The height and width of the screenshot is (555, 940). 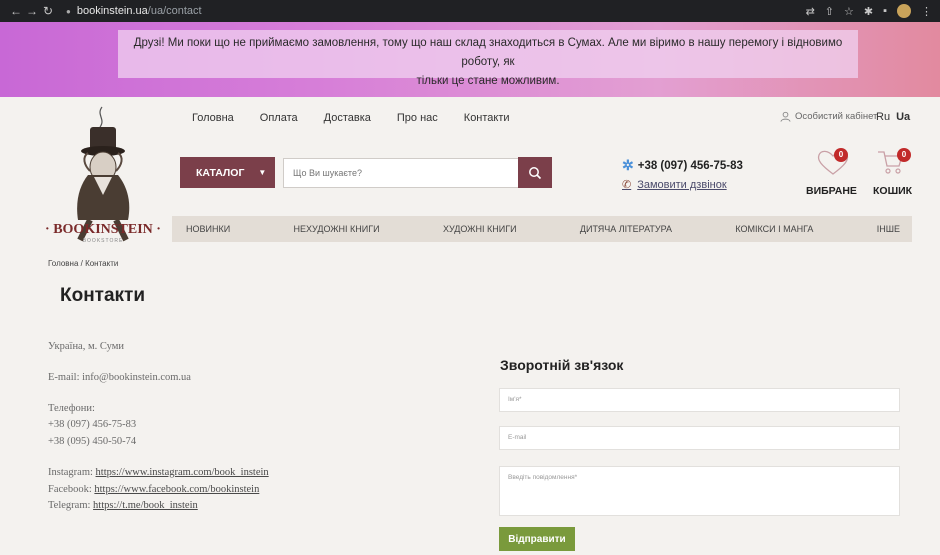 I want to click on user-icon, so click(x=785, y=116).